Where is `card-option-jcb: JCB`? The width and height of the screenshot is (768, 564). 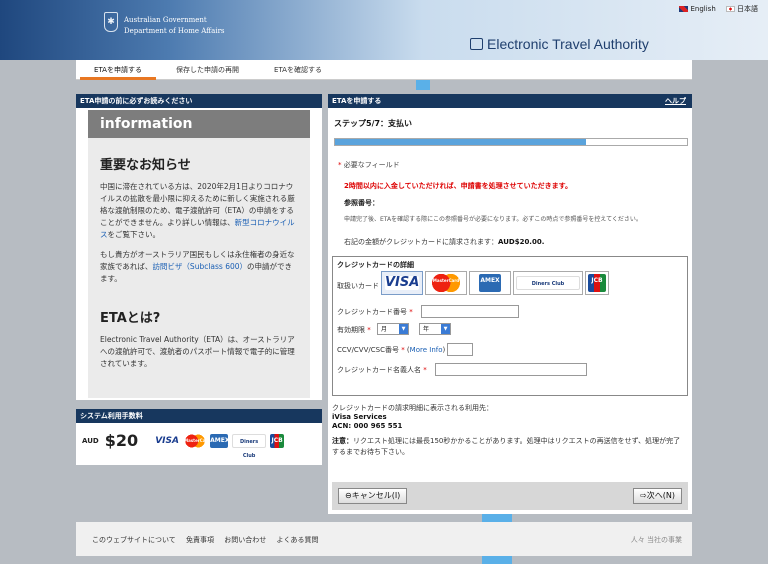 card-option-jcb: JCB is located at coordinates (597, 283).